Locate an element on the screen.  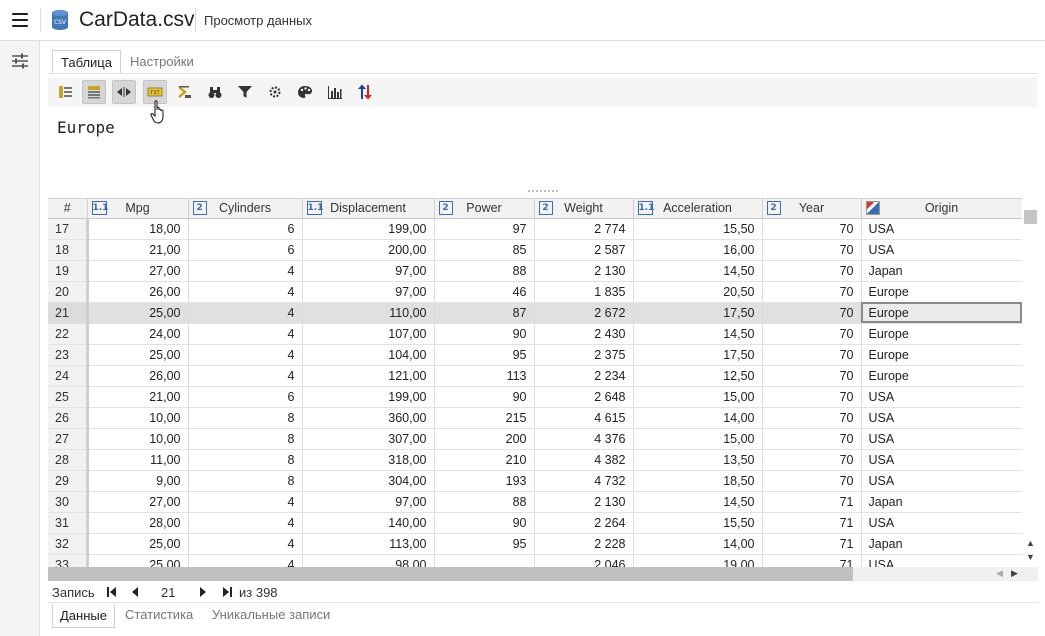
table-cell: 4 382 is located at coordinates (584, 460).